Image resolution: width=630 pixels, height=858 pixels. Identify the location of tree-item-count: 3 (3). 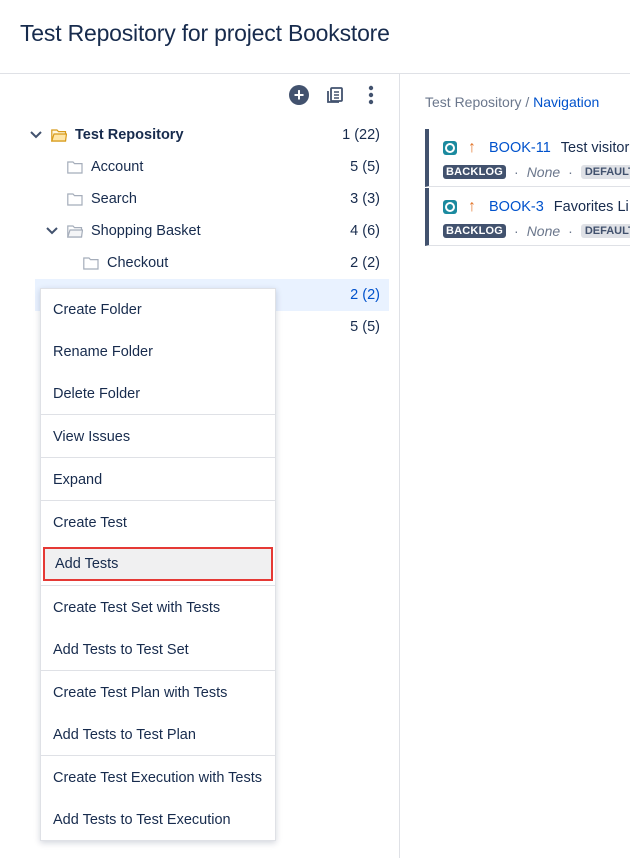
(365, 199).